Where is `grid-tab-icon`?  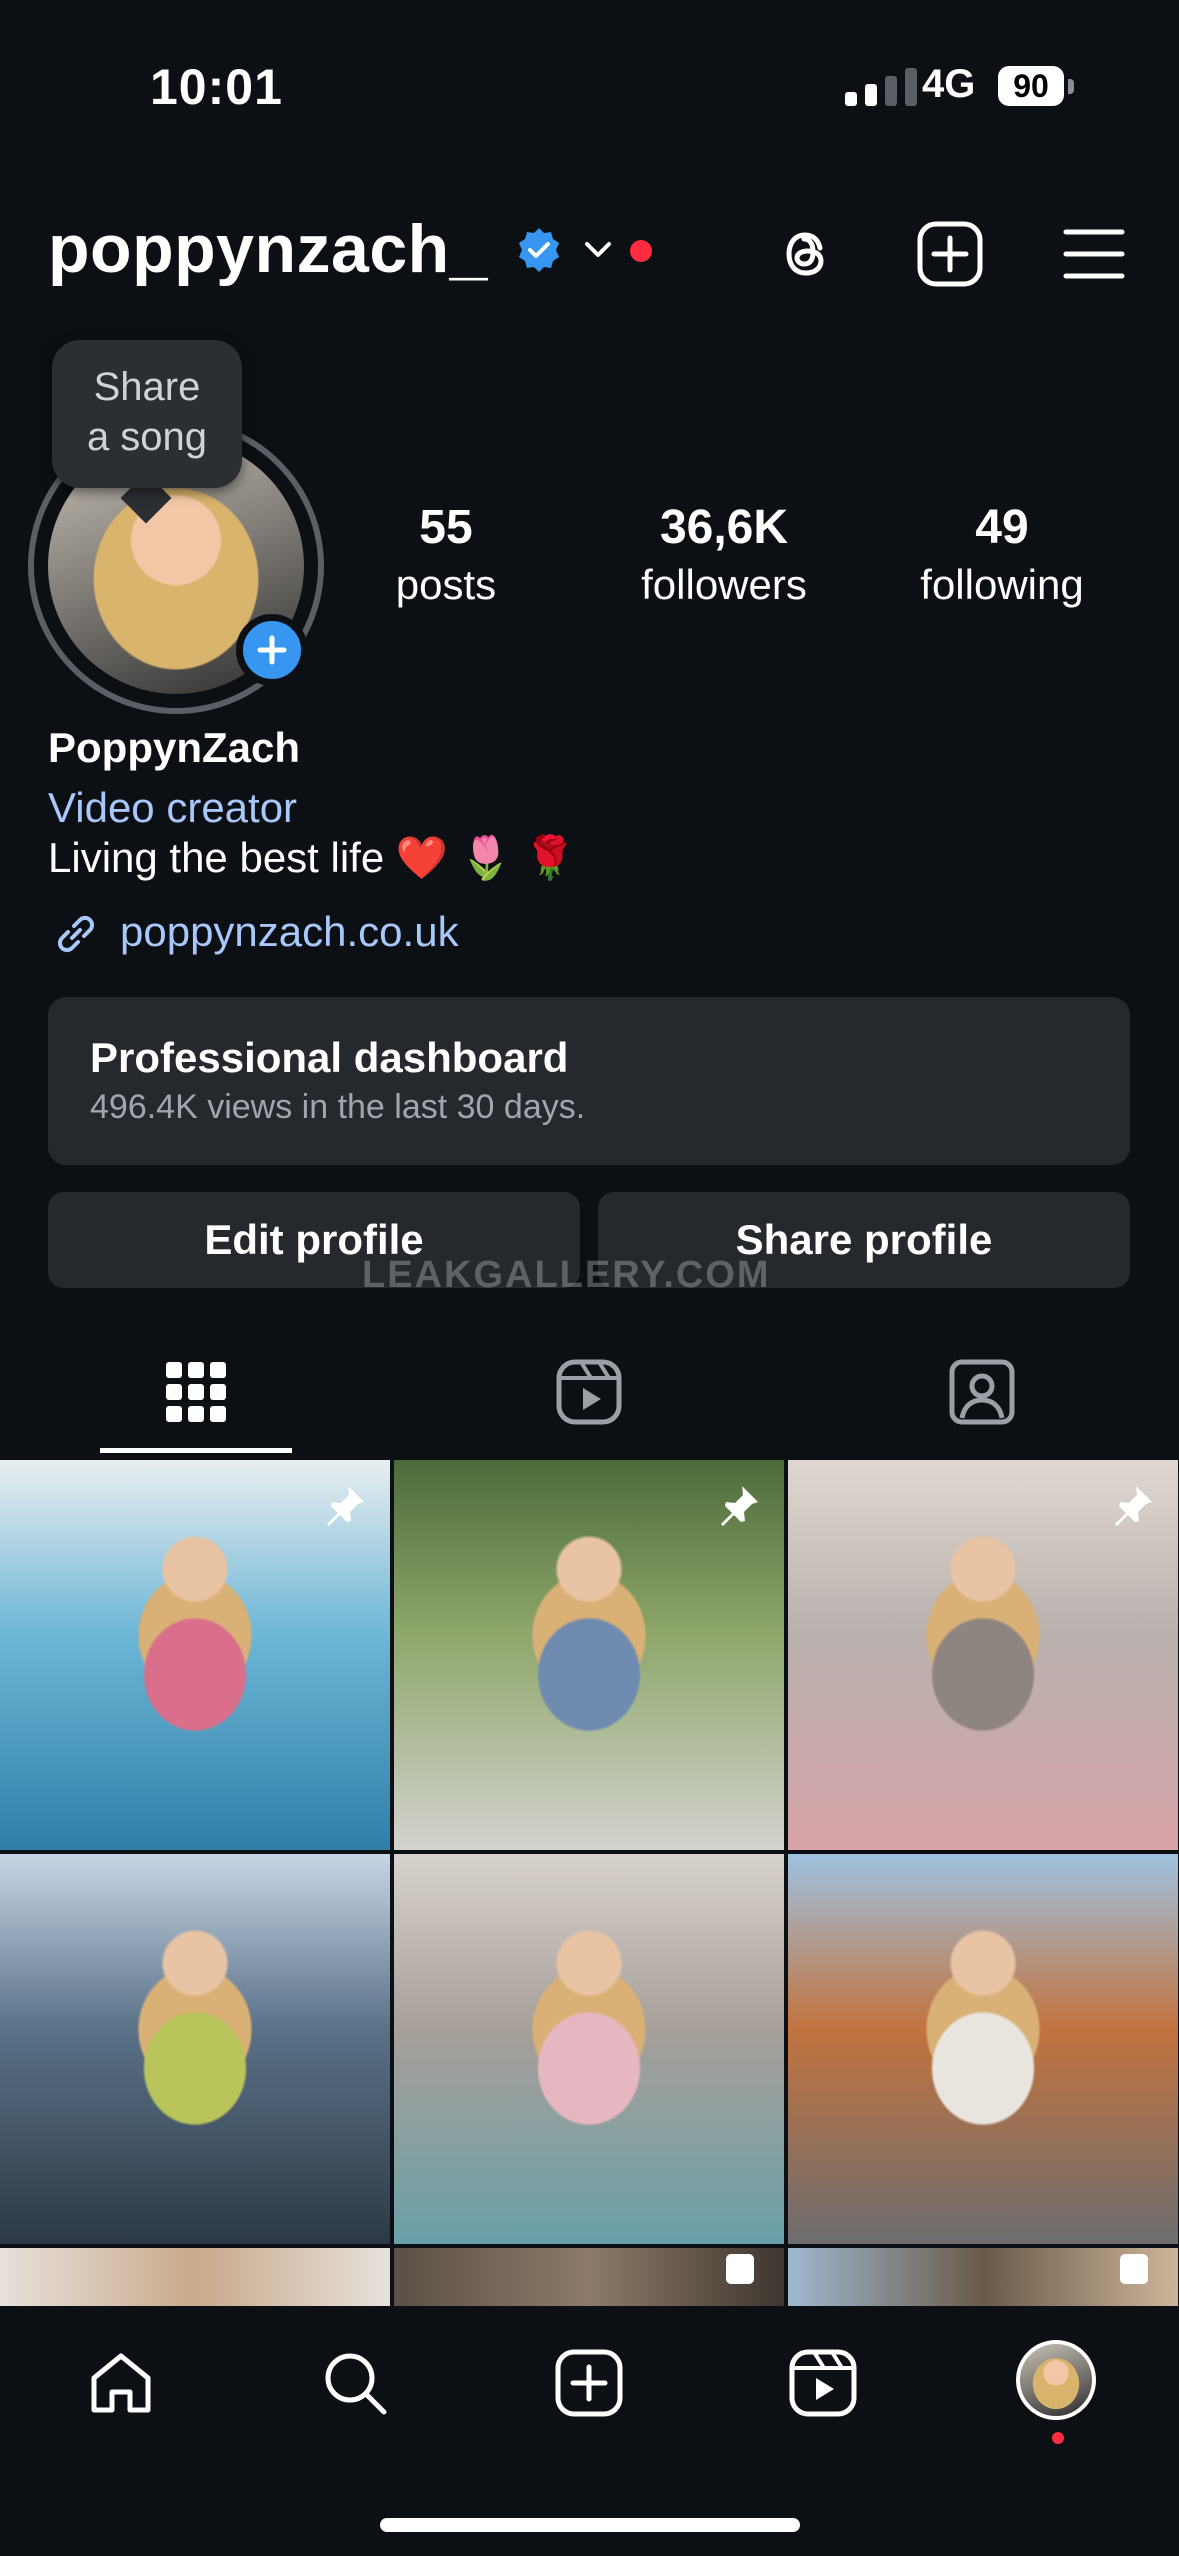
grid-tab-icon is located at coordinates (196, 1392).